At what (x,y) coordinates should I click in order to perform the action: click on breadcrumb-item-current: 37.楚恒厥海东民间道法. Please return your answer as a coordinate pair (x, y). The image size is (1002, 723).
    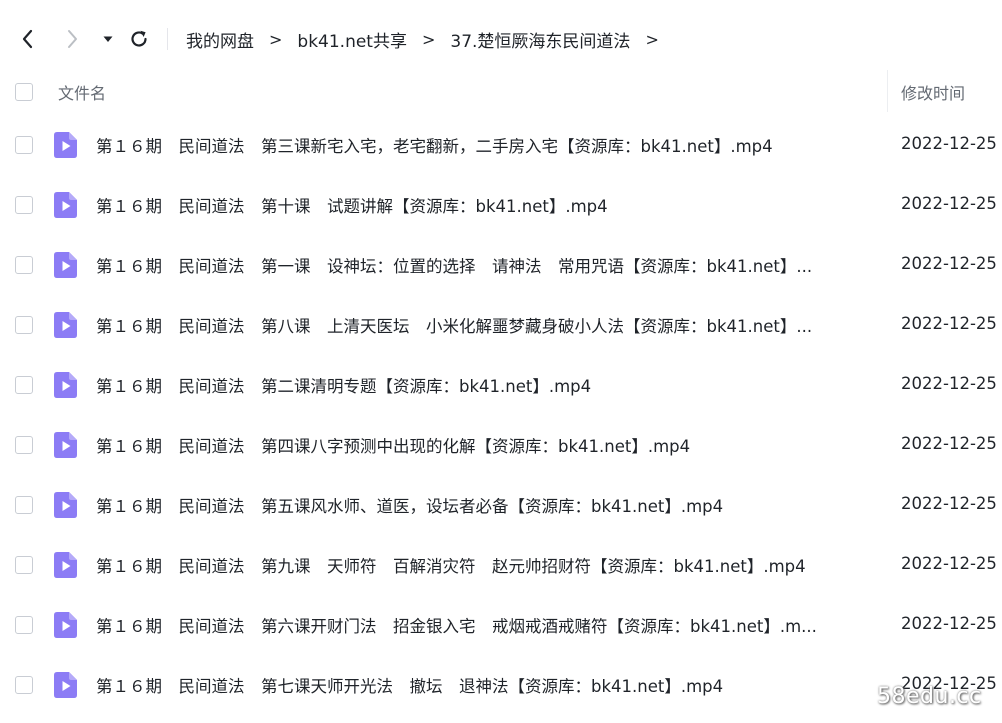
    Looking at the image, I should click on (540, 39).